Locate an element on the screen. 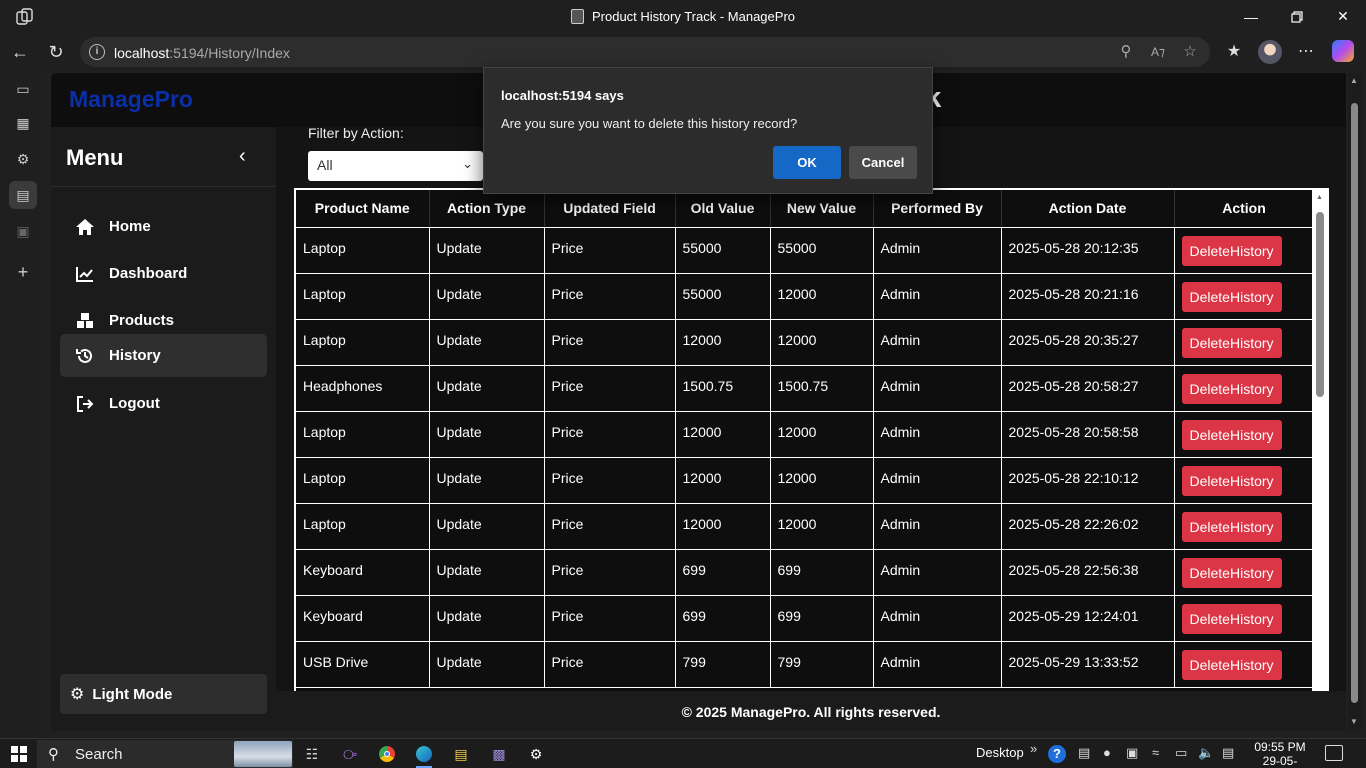 This screenshot has width=1366, height=768. scroll-down-icon: ▼ is located at coordinates (1354, 721).